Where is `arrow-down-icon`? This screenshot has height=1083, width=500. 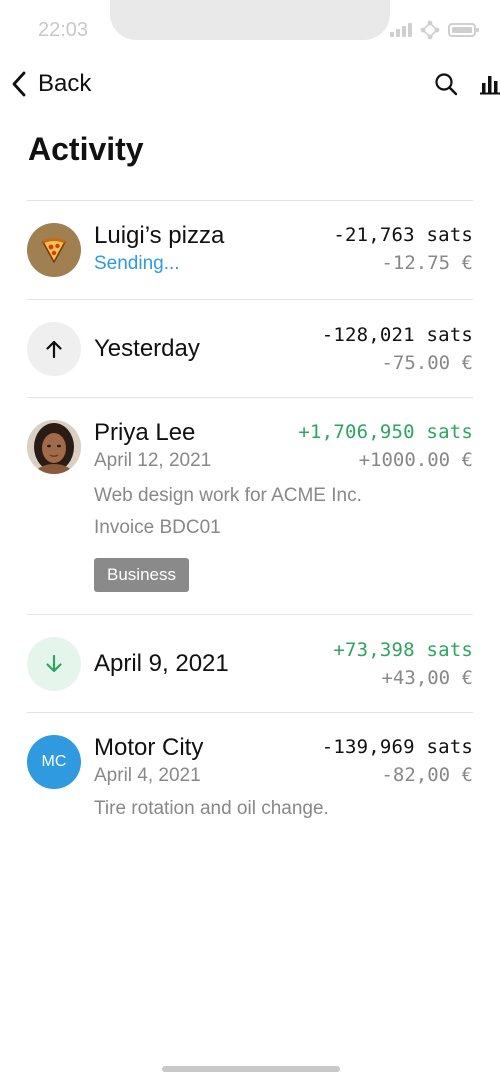
arrow-down-icon is located at coordinates (54, 663).